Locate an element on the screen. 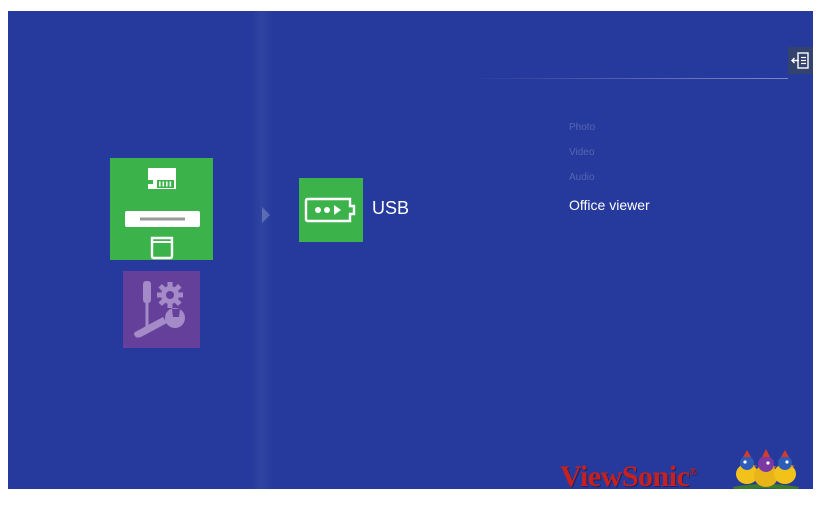 Image resolution: width=819 pixels, height=518 pixels. exit-icon is located at coordinates (800, 60).